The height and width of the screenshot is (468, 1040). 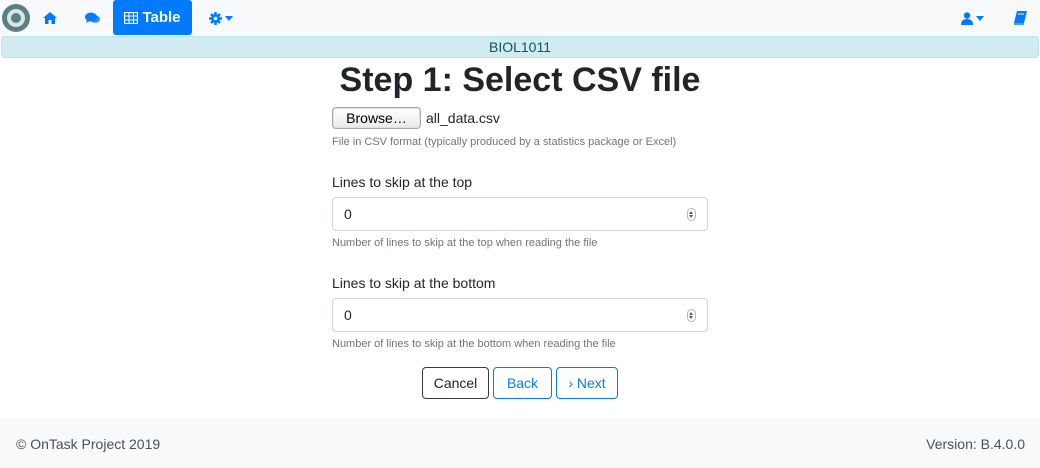 I want to click on course-name-bar: BIOL1011, so click(x=520, y=47).